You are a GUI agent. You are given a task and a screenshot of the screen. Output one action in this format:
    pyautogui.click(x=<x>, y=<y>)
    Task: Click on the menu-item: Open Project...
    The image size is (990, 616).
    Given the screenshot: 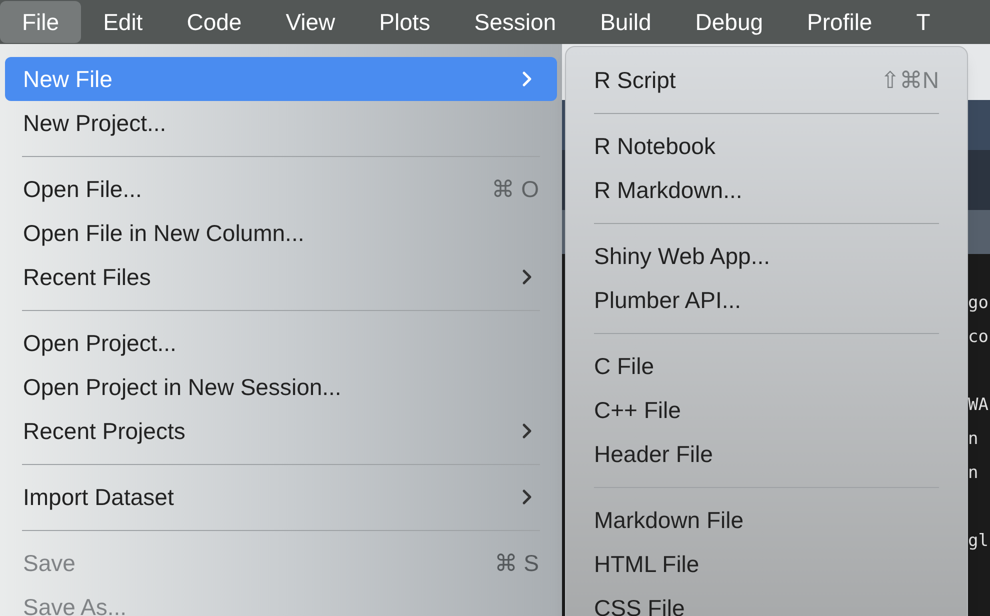 What is the action you would take?
    pyautogui.click(x=281, y=343)
    